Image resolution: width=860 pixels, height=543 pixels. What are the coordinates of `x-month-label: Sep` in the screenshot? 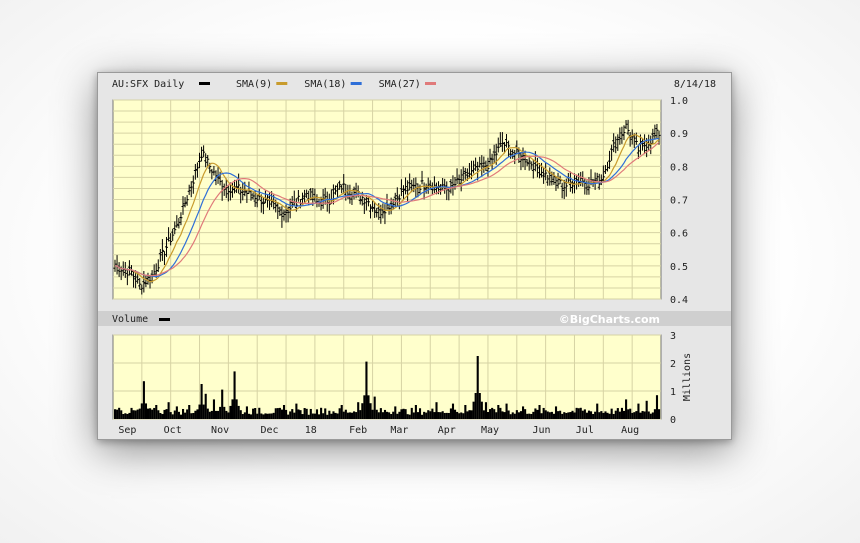 It's located at (127, 430).